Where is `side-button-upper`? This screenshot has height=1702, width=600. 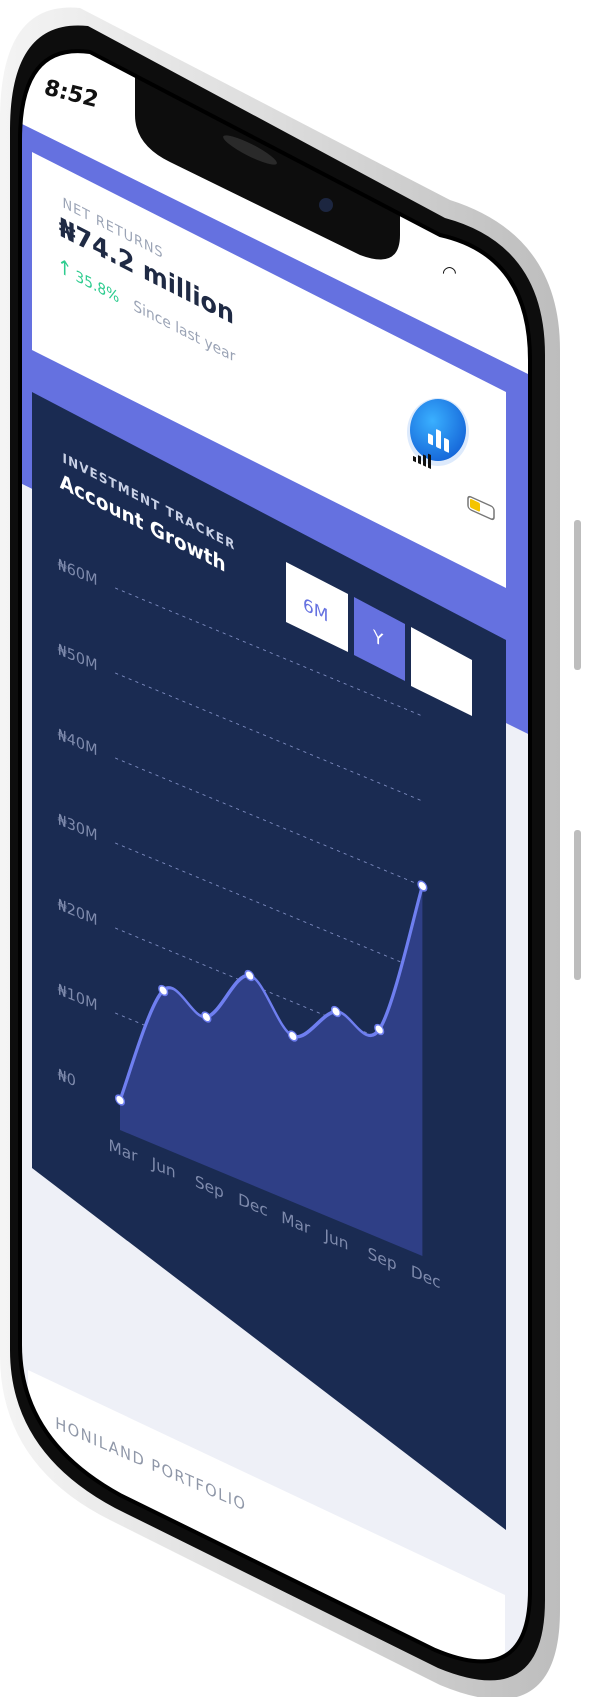 side-button-upper is located at coordinates (577, 595).